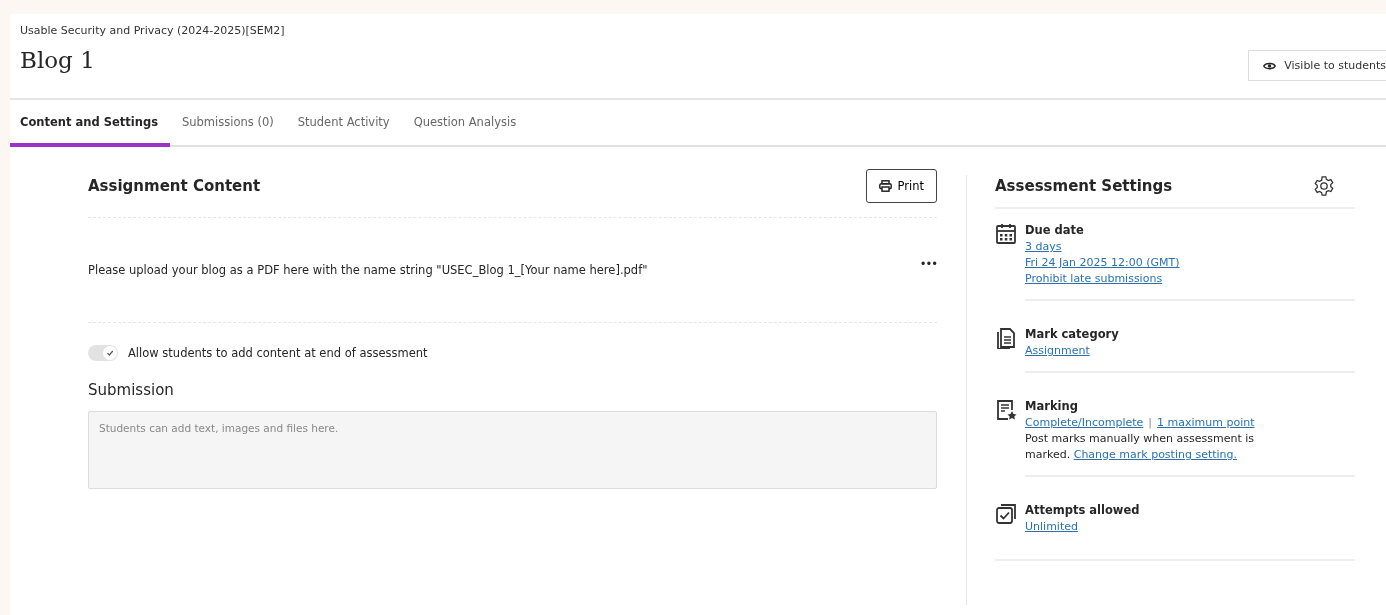 This screenshot has width=1386, height=615. What do you see at coordinates (512, 450) in the screenshot?
I see `submission-field: Students can add text, images and files here.` at bounding box center [512, 450].